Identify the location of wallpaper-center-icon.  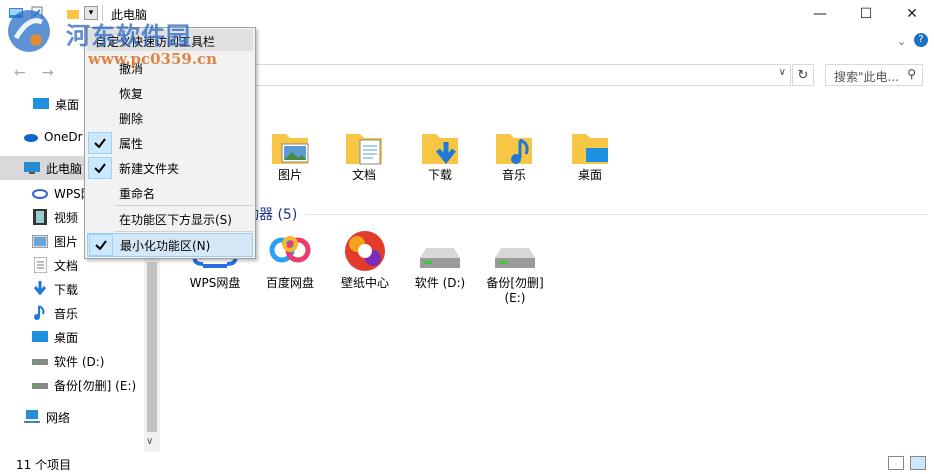
(365, 251).